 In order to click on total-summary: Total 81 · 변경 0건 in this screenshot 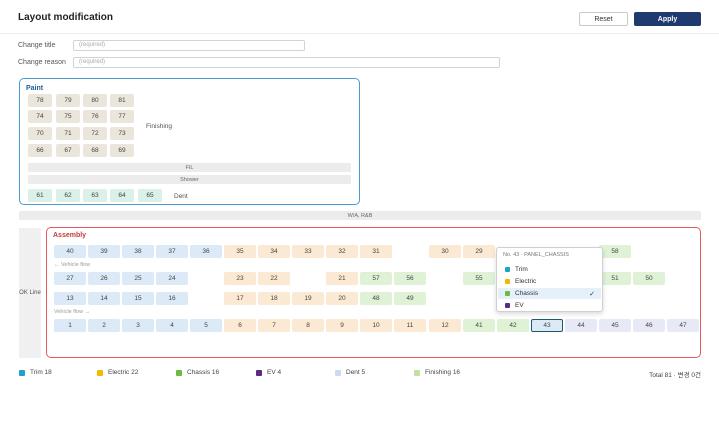, I will do `click(675, 375)`.